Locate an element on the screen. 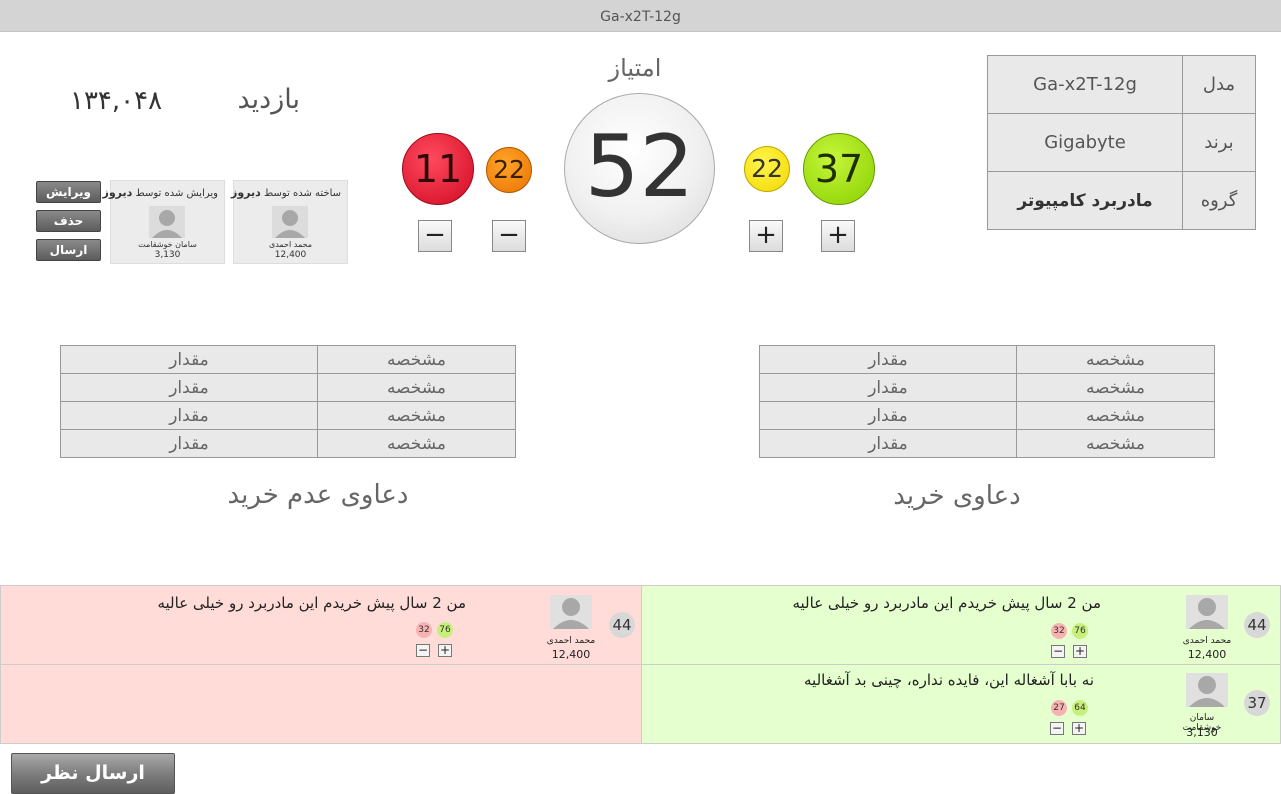 This screenshot has height=794, width=1281. strong-up-votes: 37 is located at coordinates (839, 169).